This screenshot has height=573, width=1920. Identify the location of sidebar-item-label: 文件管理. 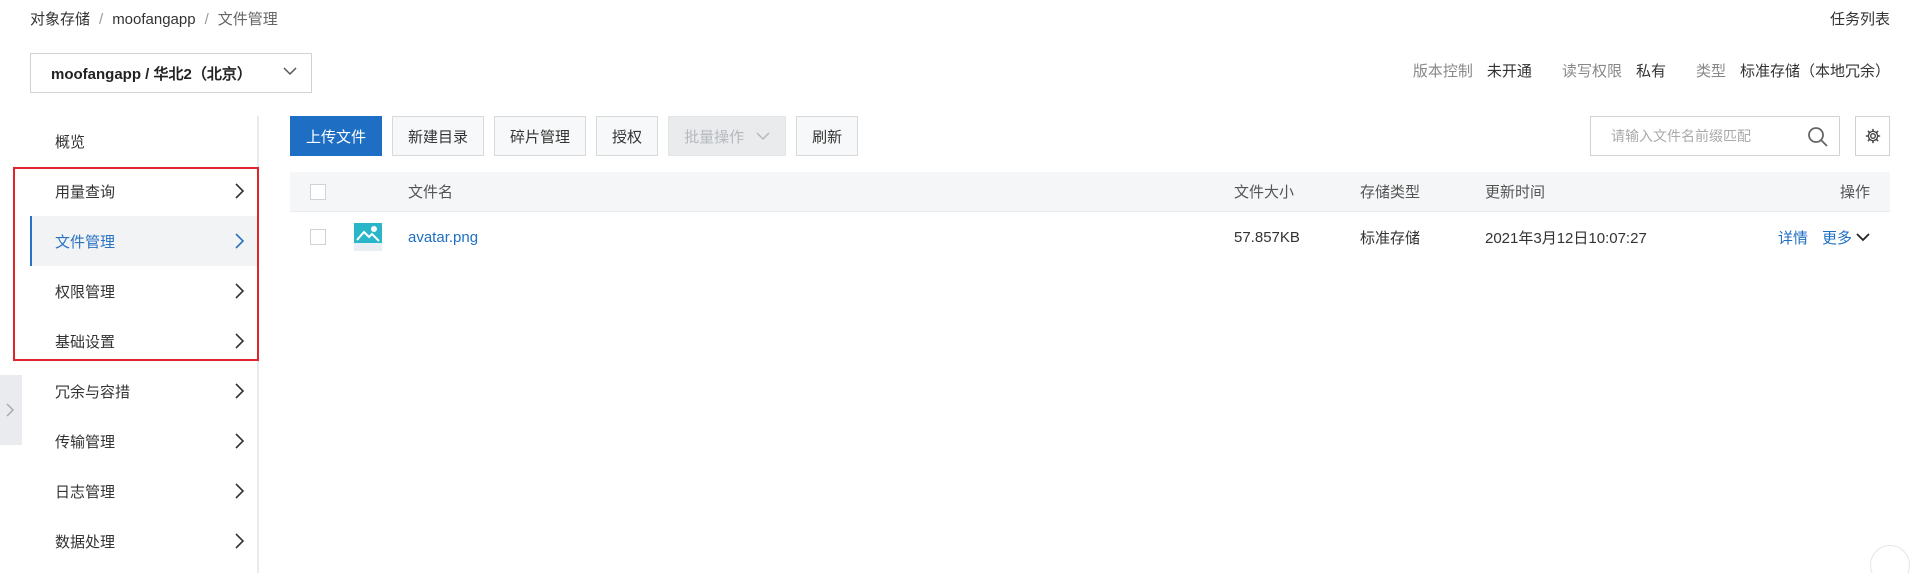
(85, 242).